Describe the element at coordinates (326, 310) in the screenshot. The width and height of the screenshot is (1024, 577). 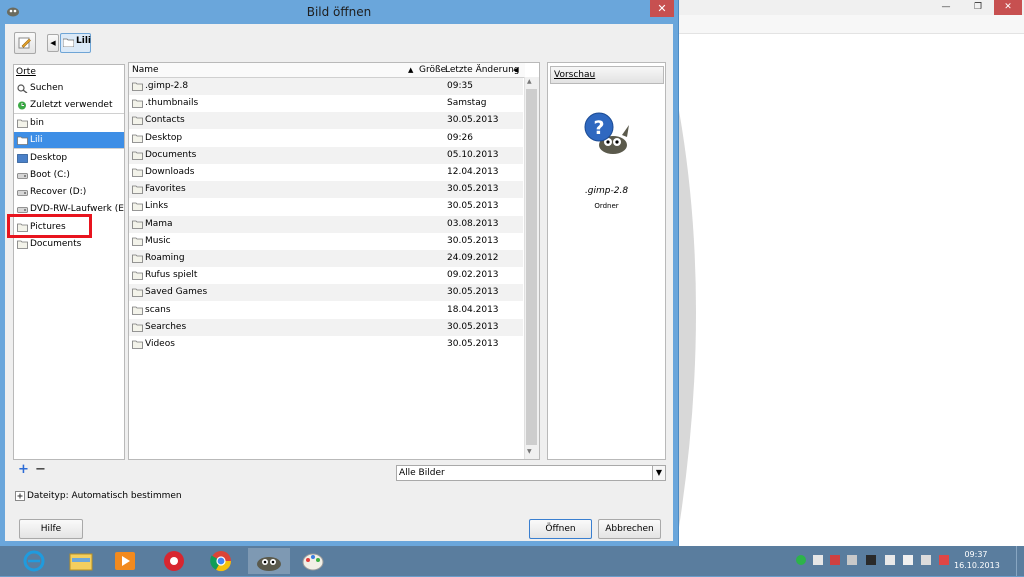
I see `file-row: scans 18.04.2013` at that location.